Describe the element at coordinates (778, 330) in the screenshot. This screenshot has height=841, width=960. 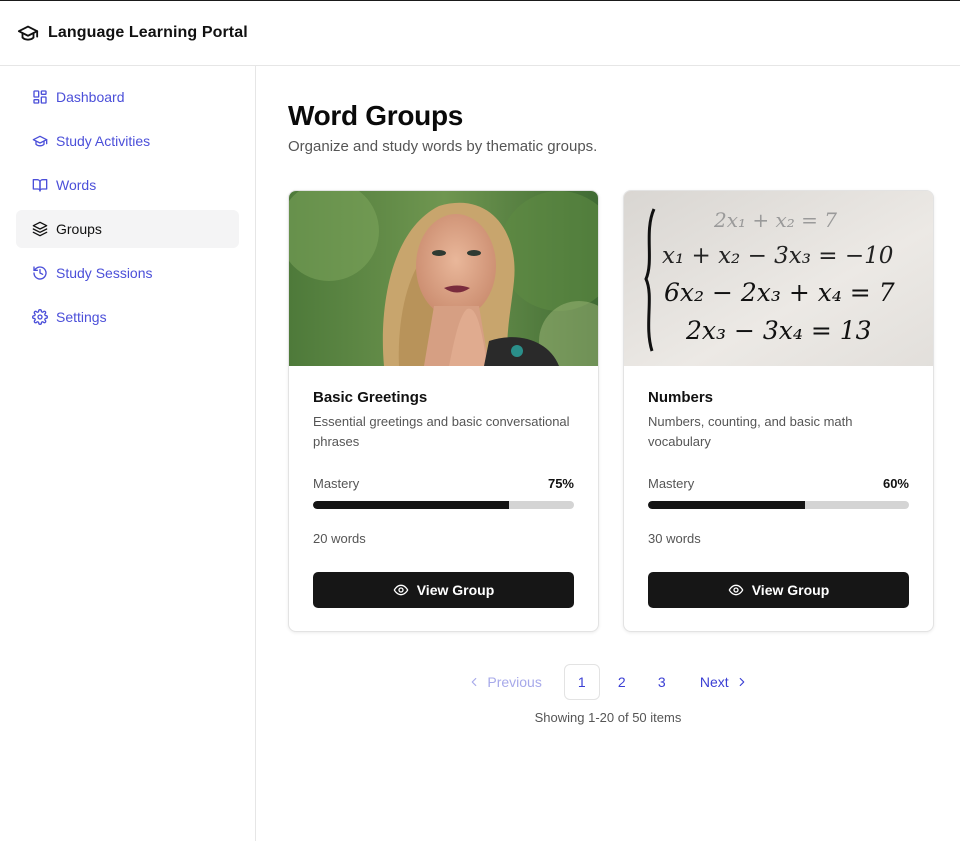
I see `equation-4: 2x₃ − 3x₄ = 13` at that location.